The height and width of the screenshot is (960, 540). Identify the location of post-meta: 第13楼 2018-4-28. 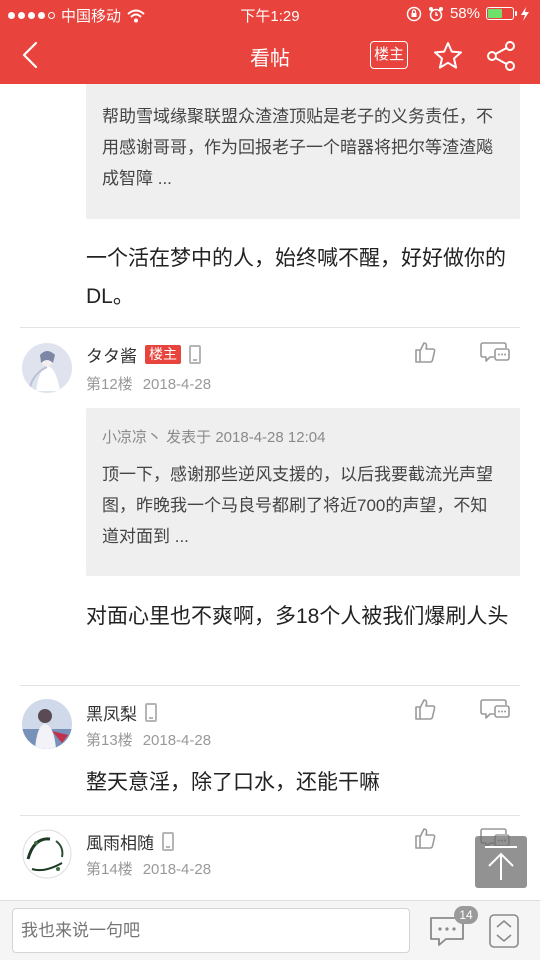
(148, 739).